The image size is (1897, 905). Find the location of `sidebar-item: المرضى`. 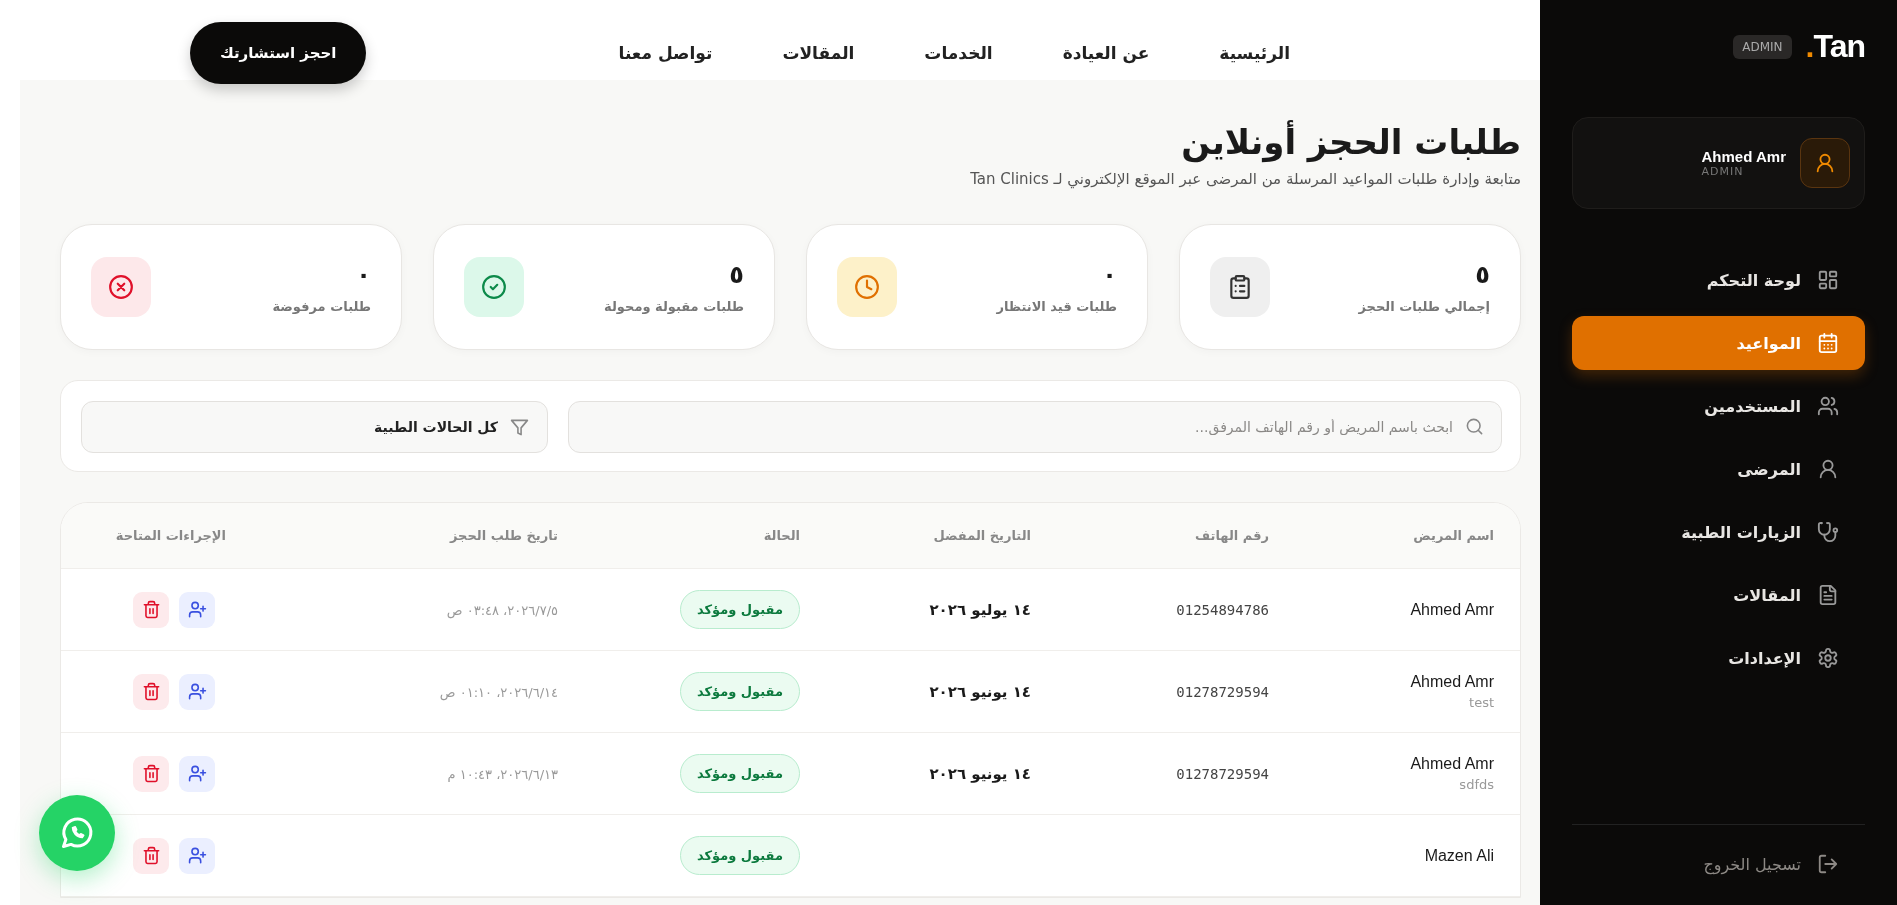

sidebar-item: المرضى is located at coordinates (1718, 469).